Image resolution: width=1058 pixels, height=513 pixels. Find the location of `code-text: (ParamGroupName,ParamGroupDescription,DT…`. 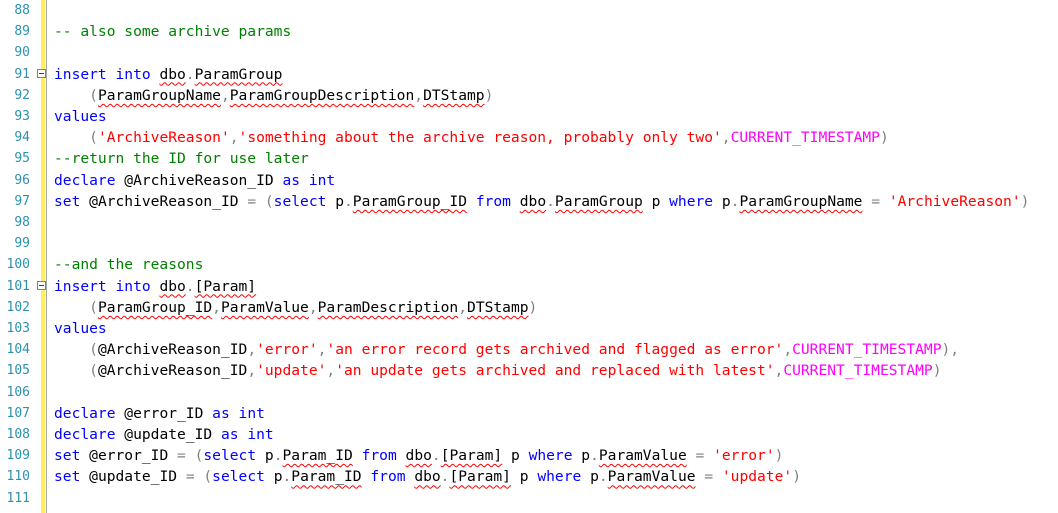

code-text: (ParamGroupName,ParamGroupDescription,DT… is located at coordinates (273, 95).